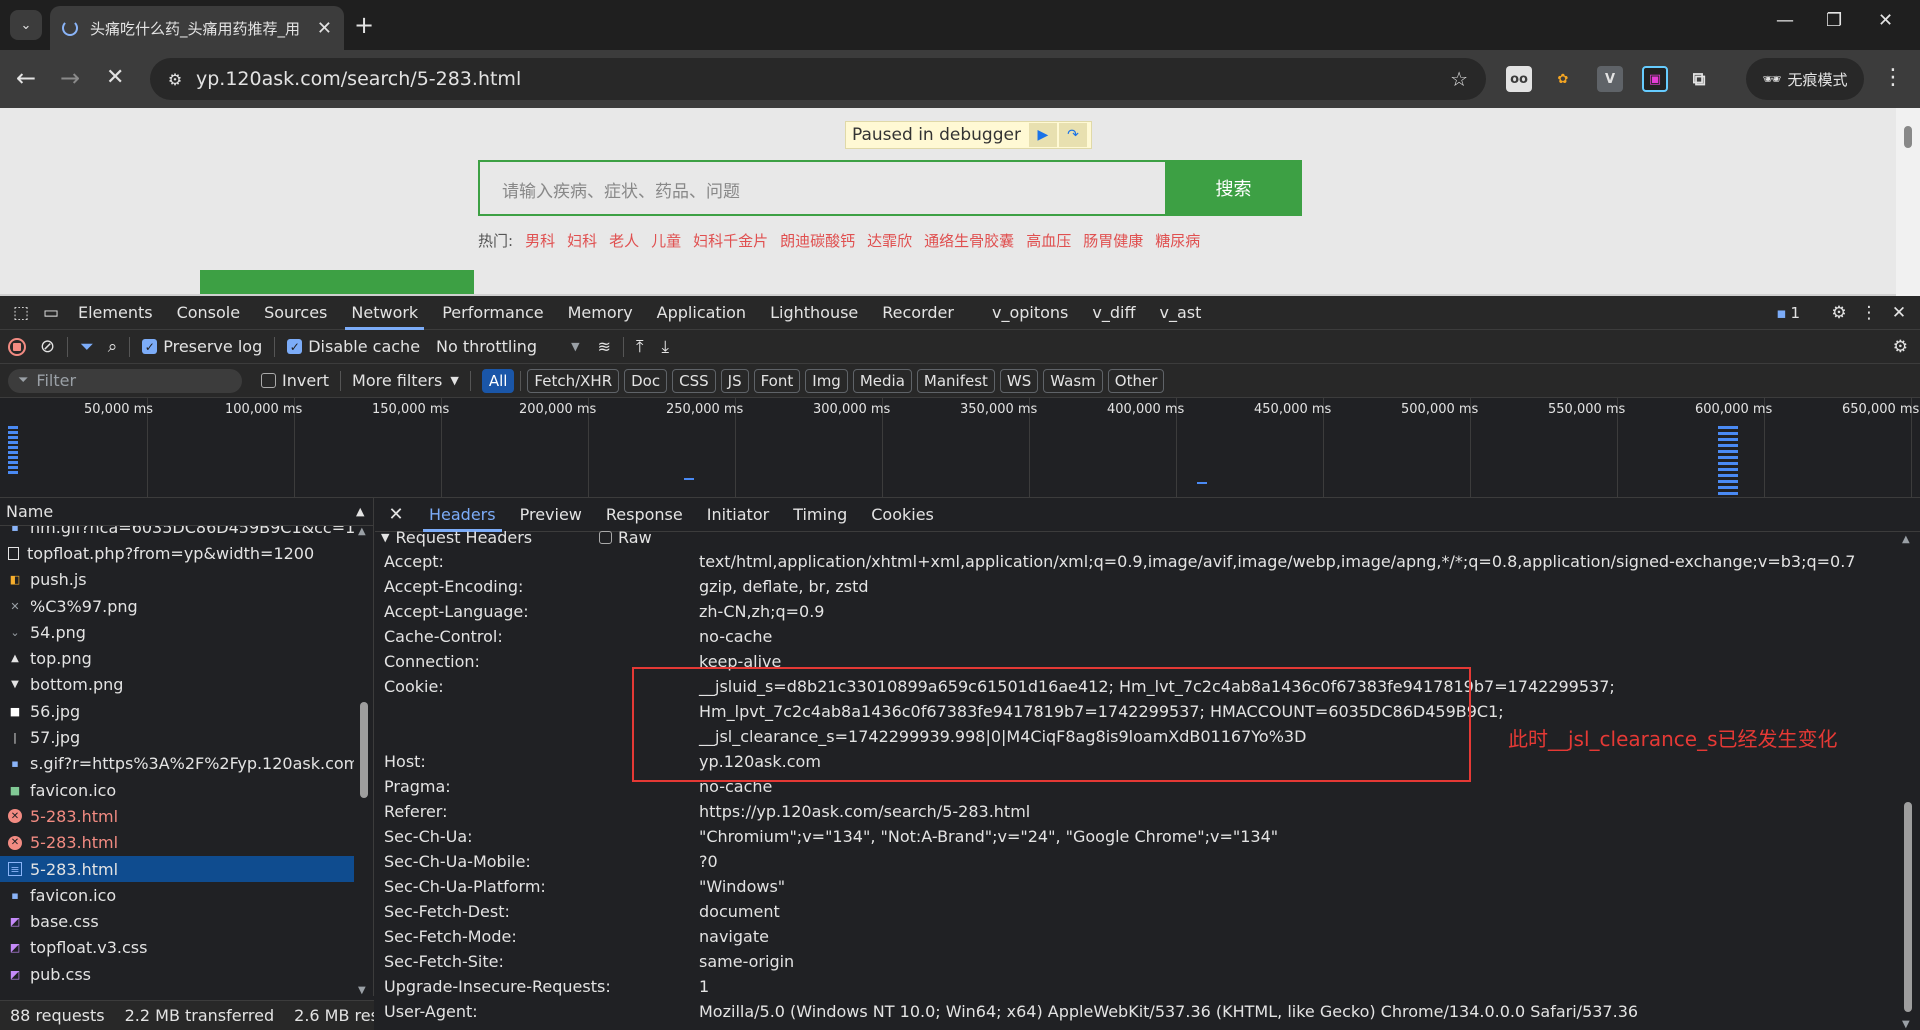  What do you see at coordinates (177, 580) in the screenshot?
I see `request-row: ◧ push.js` at bounding box center [177, 580].